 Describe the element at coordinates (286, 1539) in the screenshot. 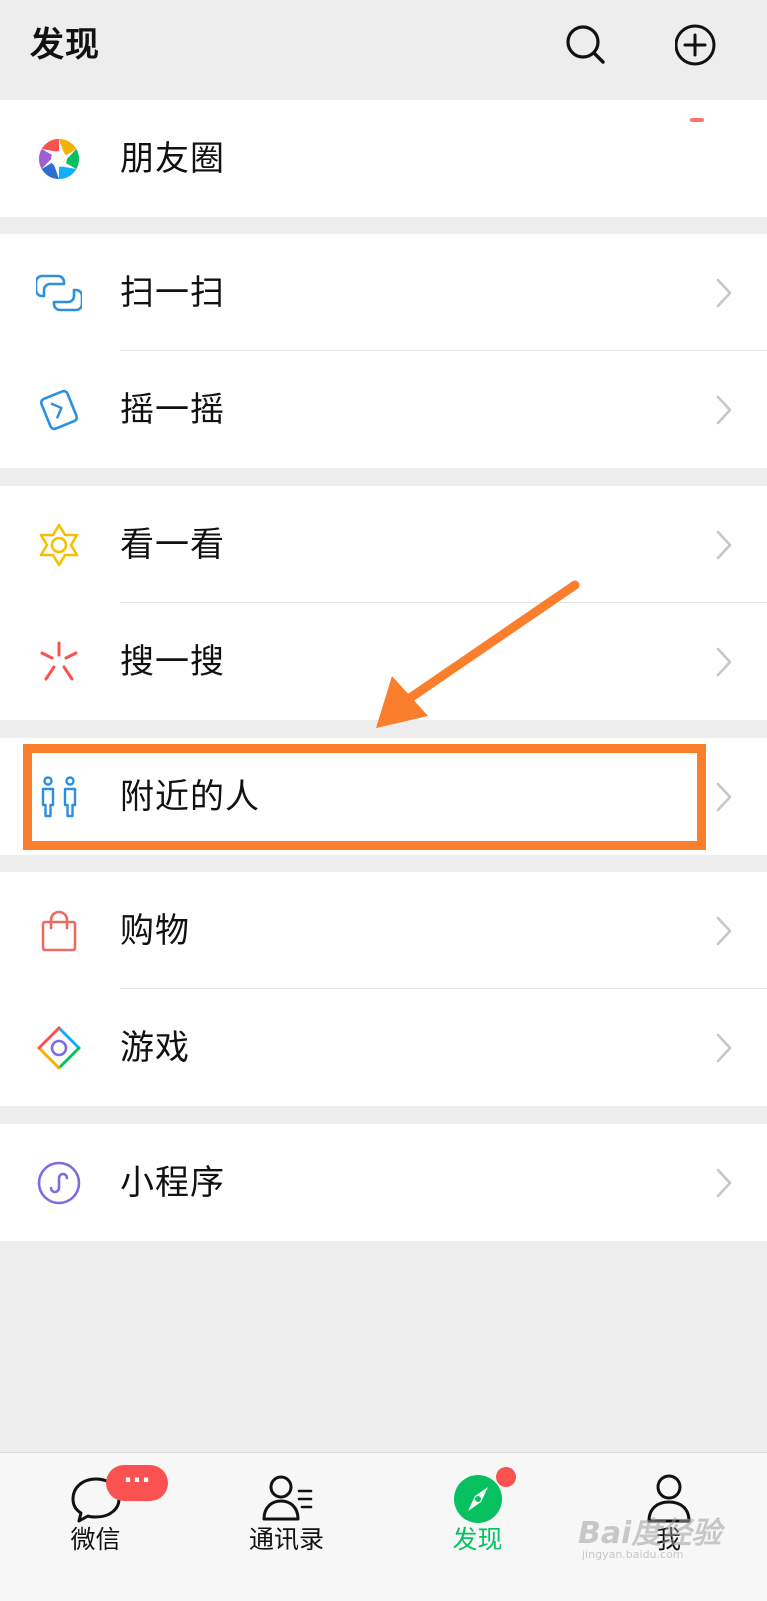

I see `tab-label: 通讯录` at that location.